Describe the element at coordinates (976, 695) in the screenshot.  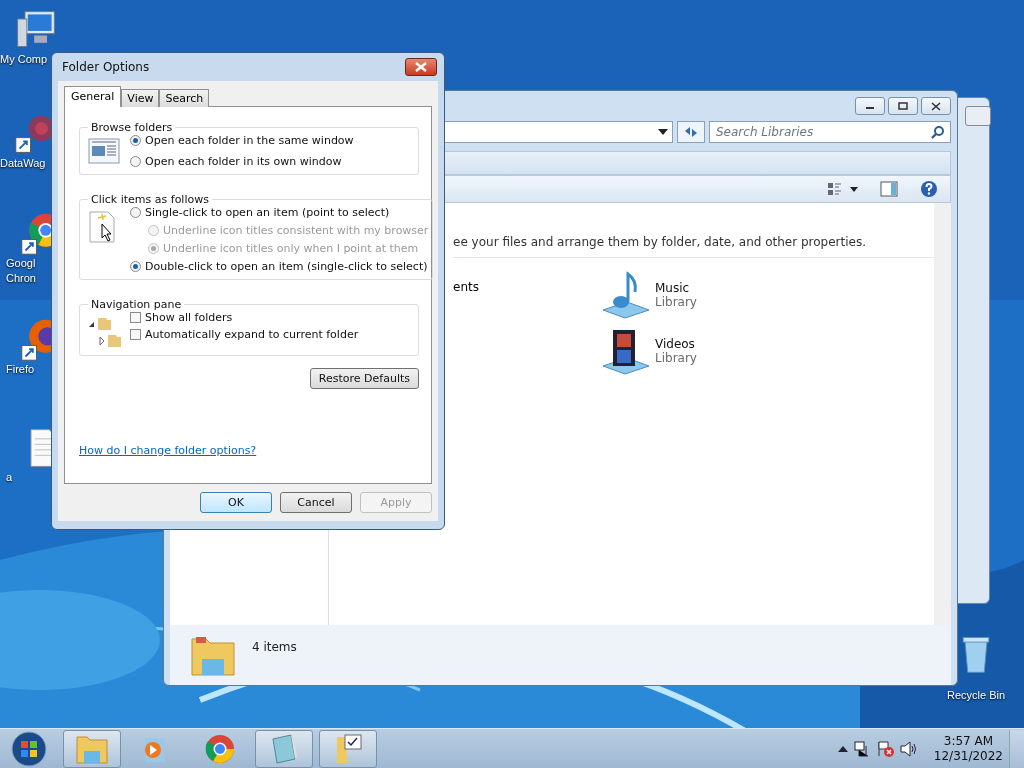
I see `icon-label: Recycle Bin` at that location.